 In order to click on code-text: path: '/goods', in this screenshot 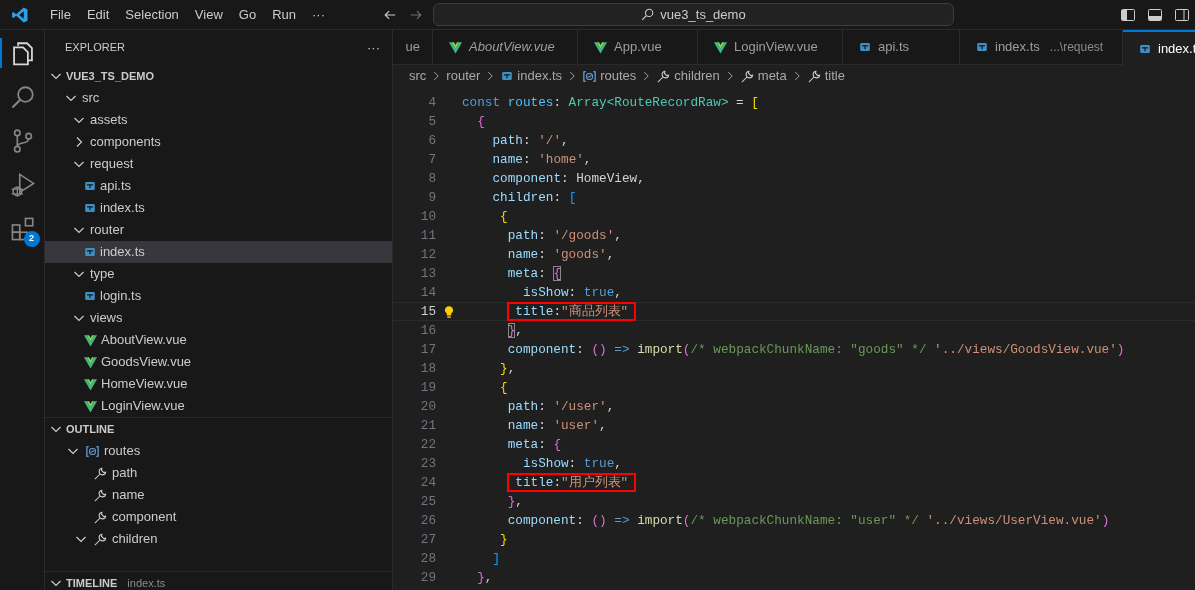, I will do `click(564, 236)`.